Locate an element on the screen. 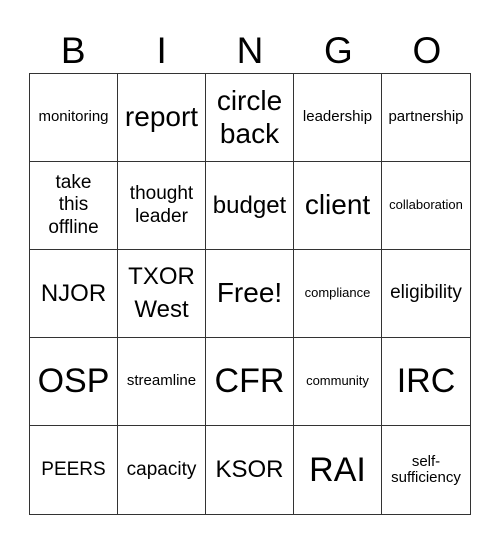 This screenshot has height=544, width=500. cell-text: client is located at coordinates (337, 205).